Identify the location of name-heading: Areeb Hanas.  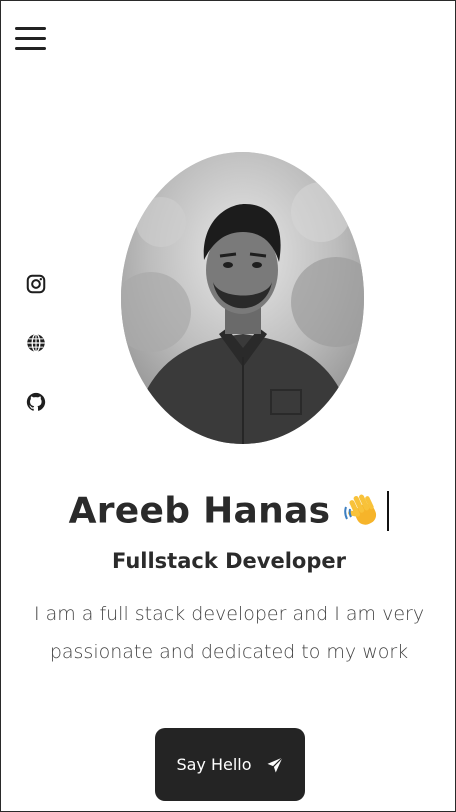
(228, 511).